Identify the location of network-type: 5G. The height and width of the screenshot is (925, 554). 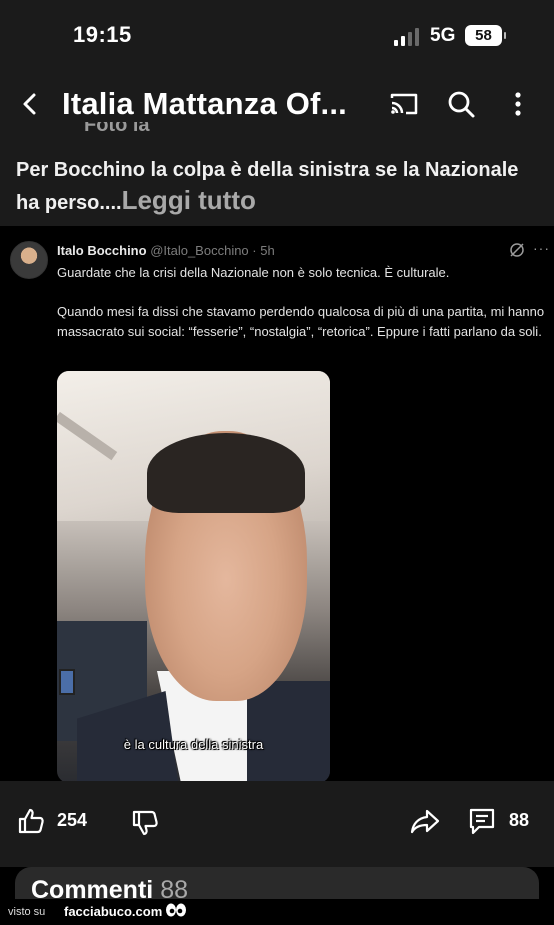
(443, 35).